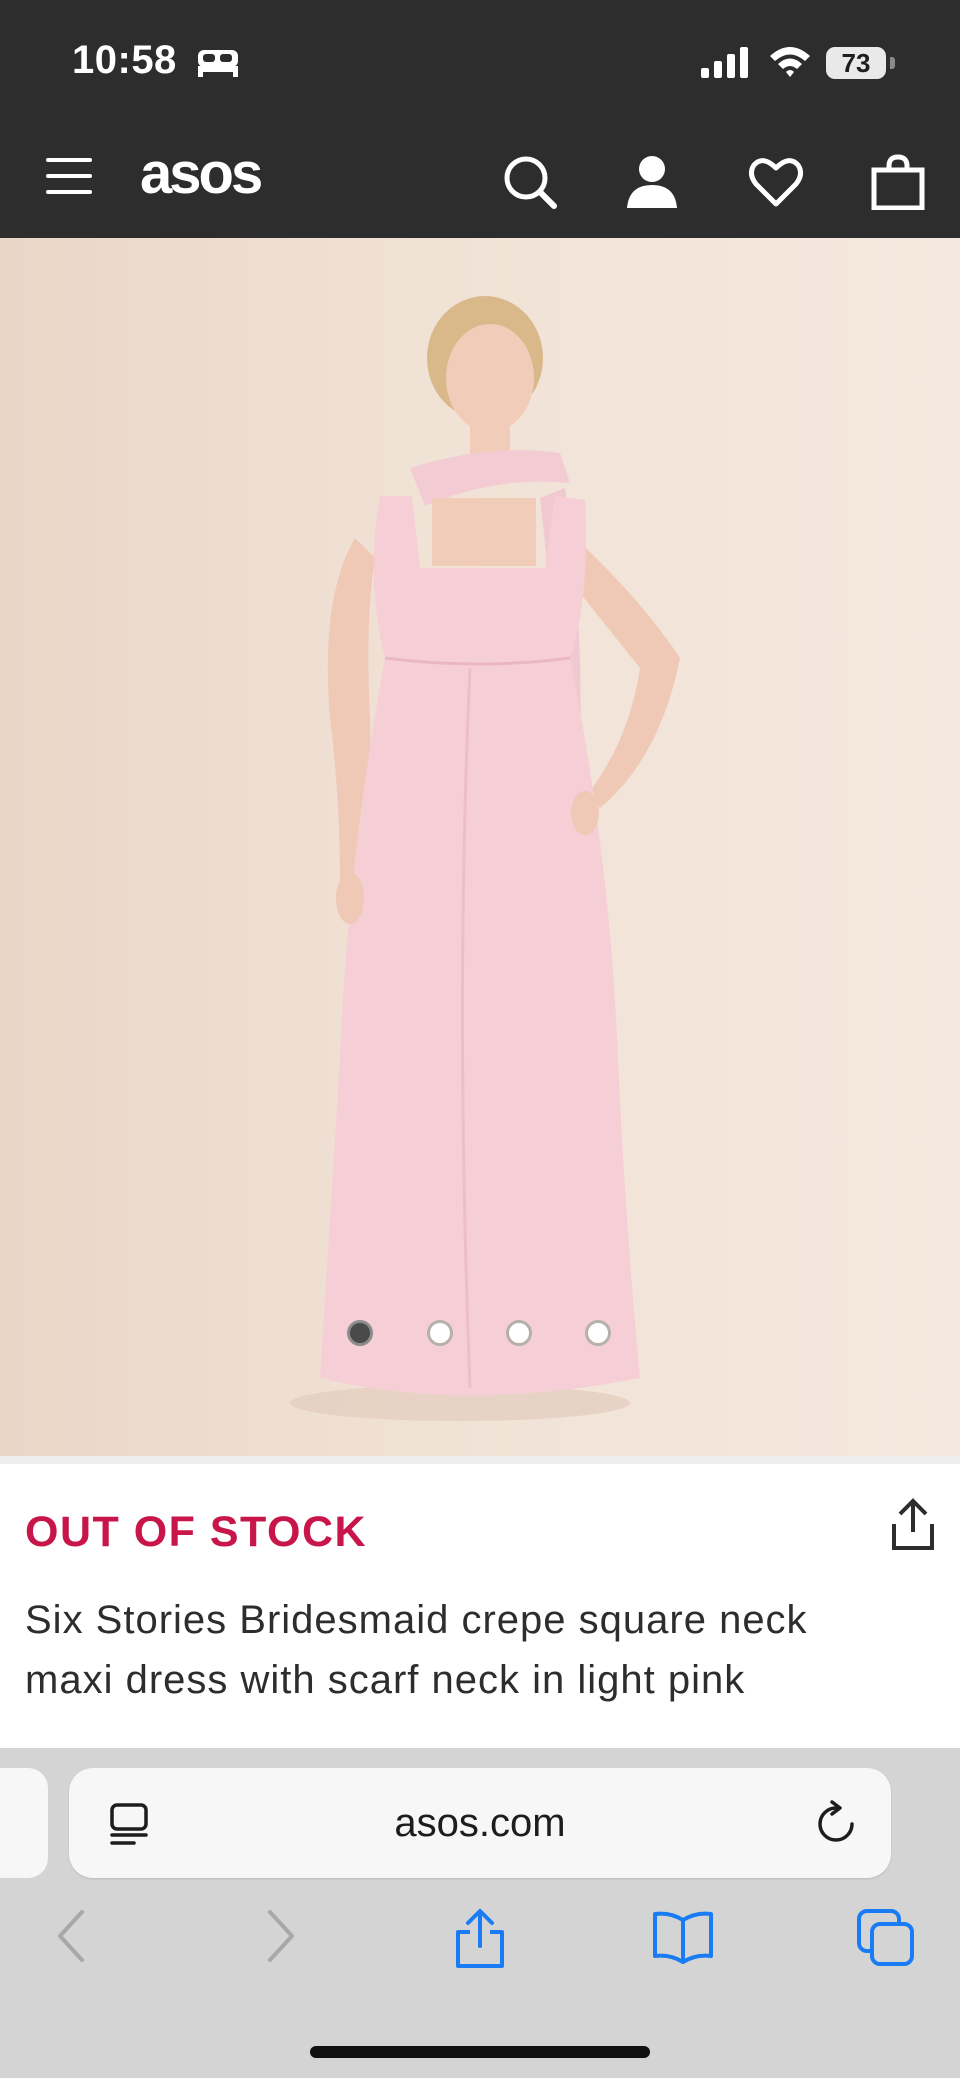 This screenshot has height=2078, width=960. Describe the element at coordinates (683, 1938) in the screenshot. I see `bookmarks-icon` at that location.